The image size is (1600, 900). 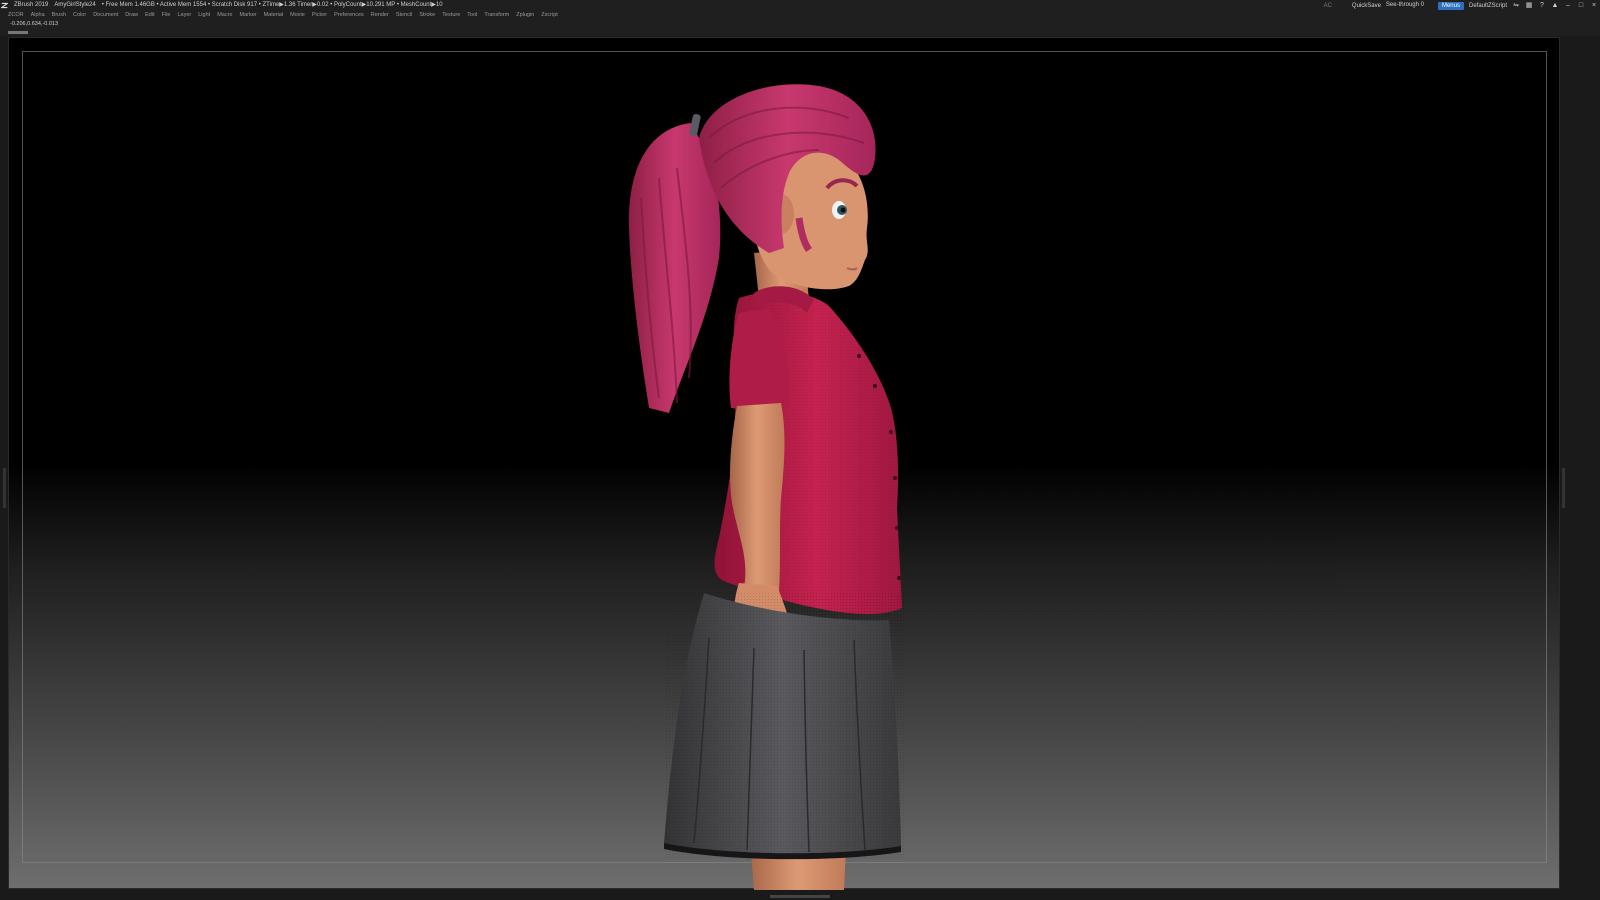 I want to click on see-through-value: 0, so click(x=1422, y=5).